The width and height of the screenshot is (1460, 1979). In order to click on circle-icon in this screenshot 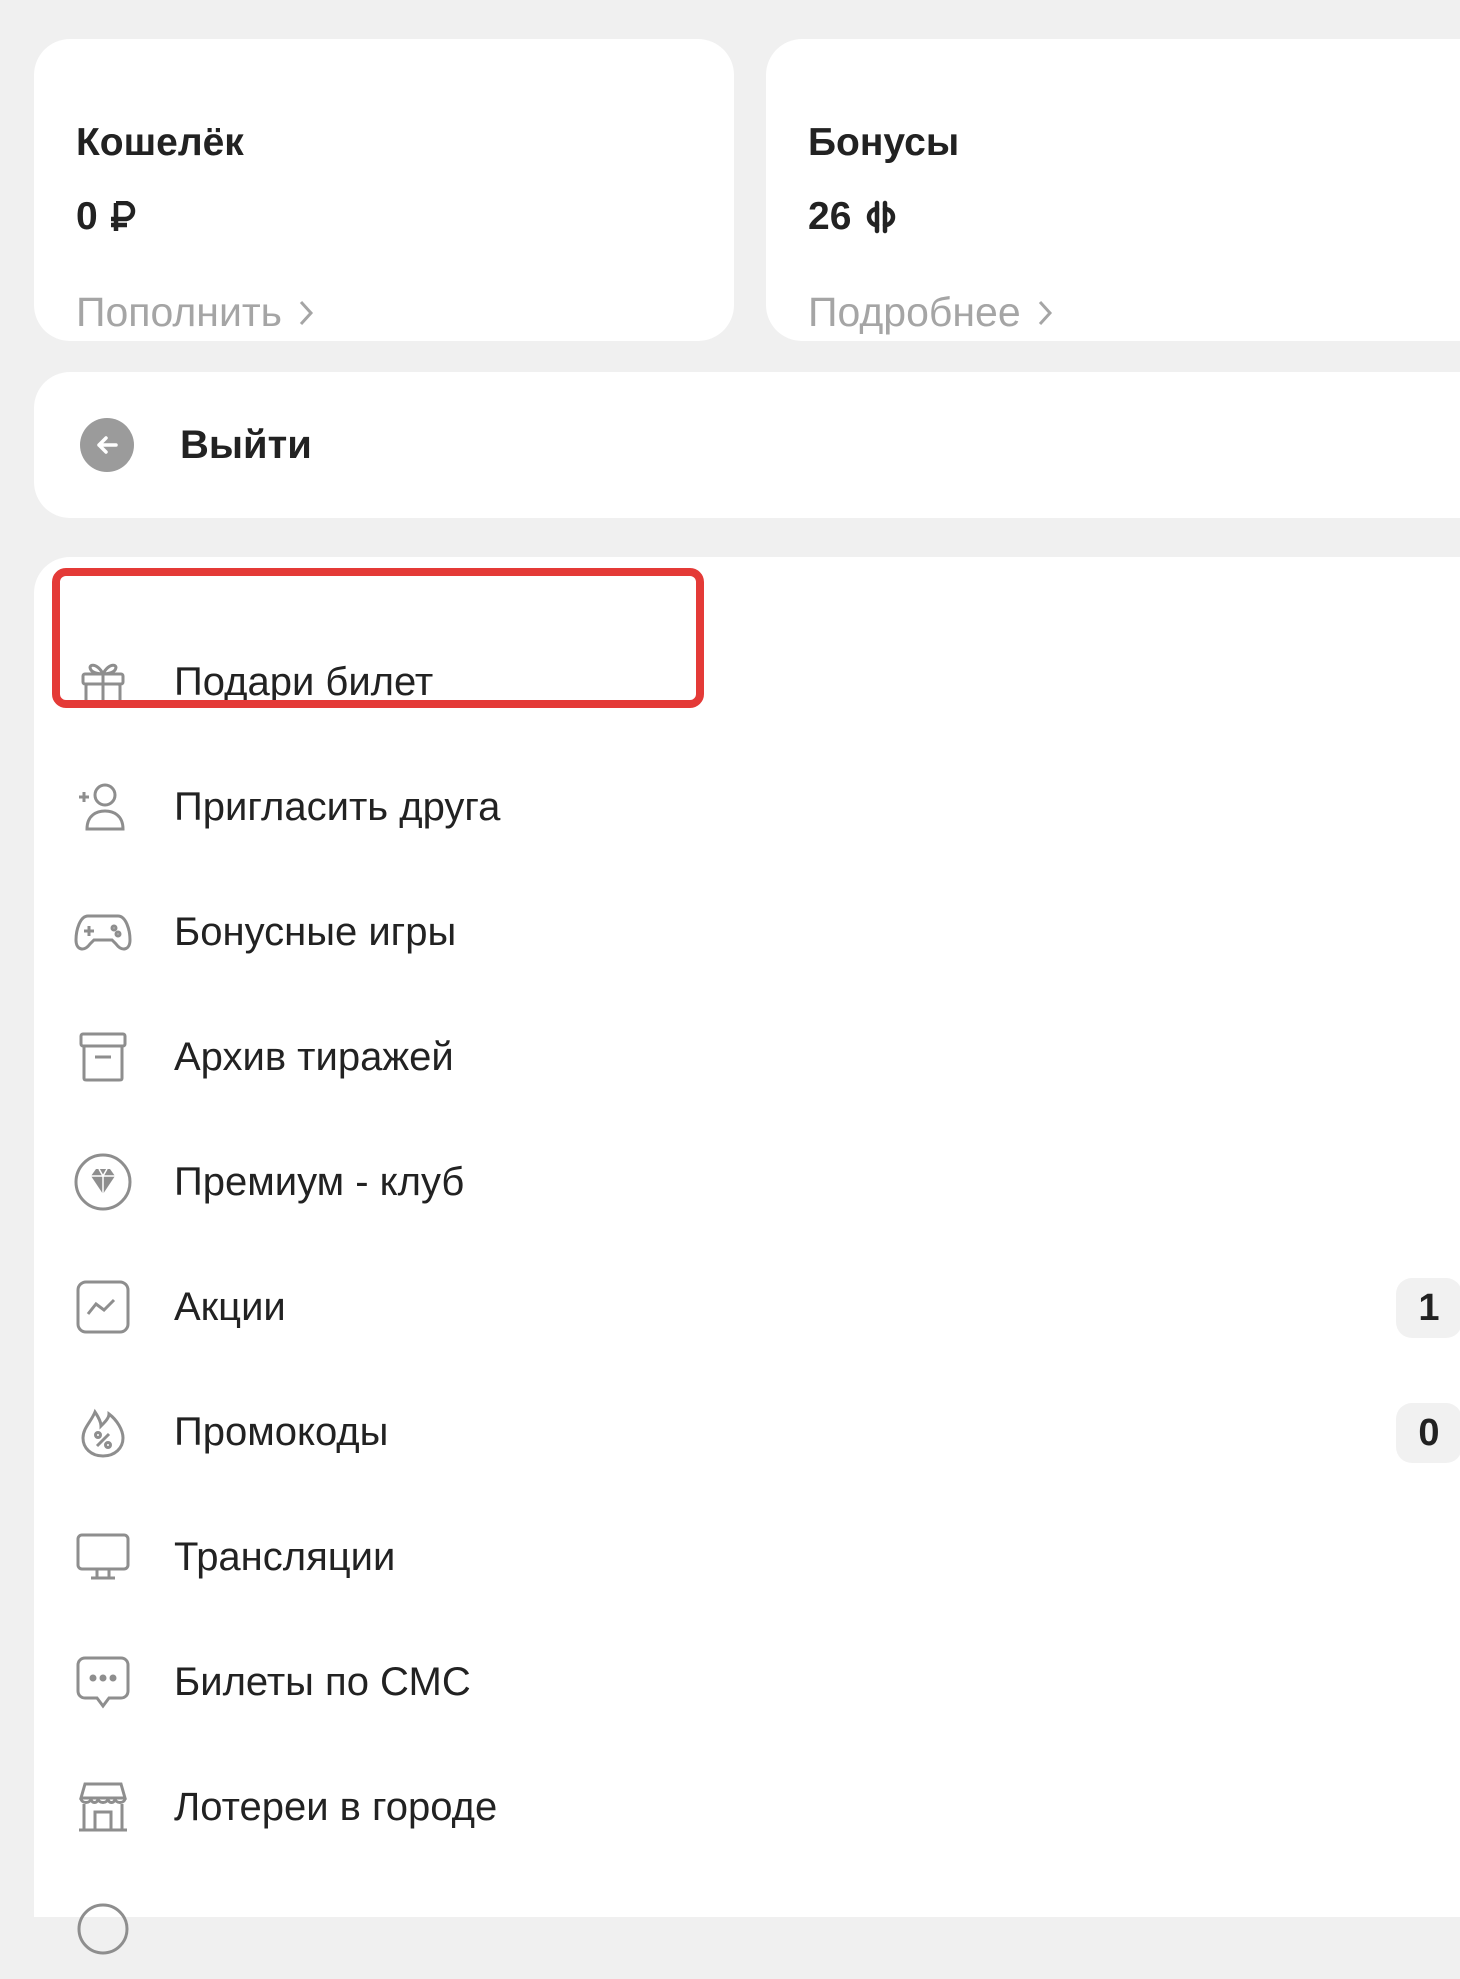, I will do `click(103, 1929)`.